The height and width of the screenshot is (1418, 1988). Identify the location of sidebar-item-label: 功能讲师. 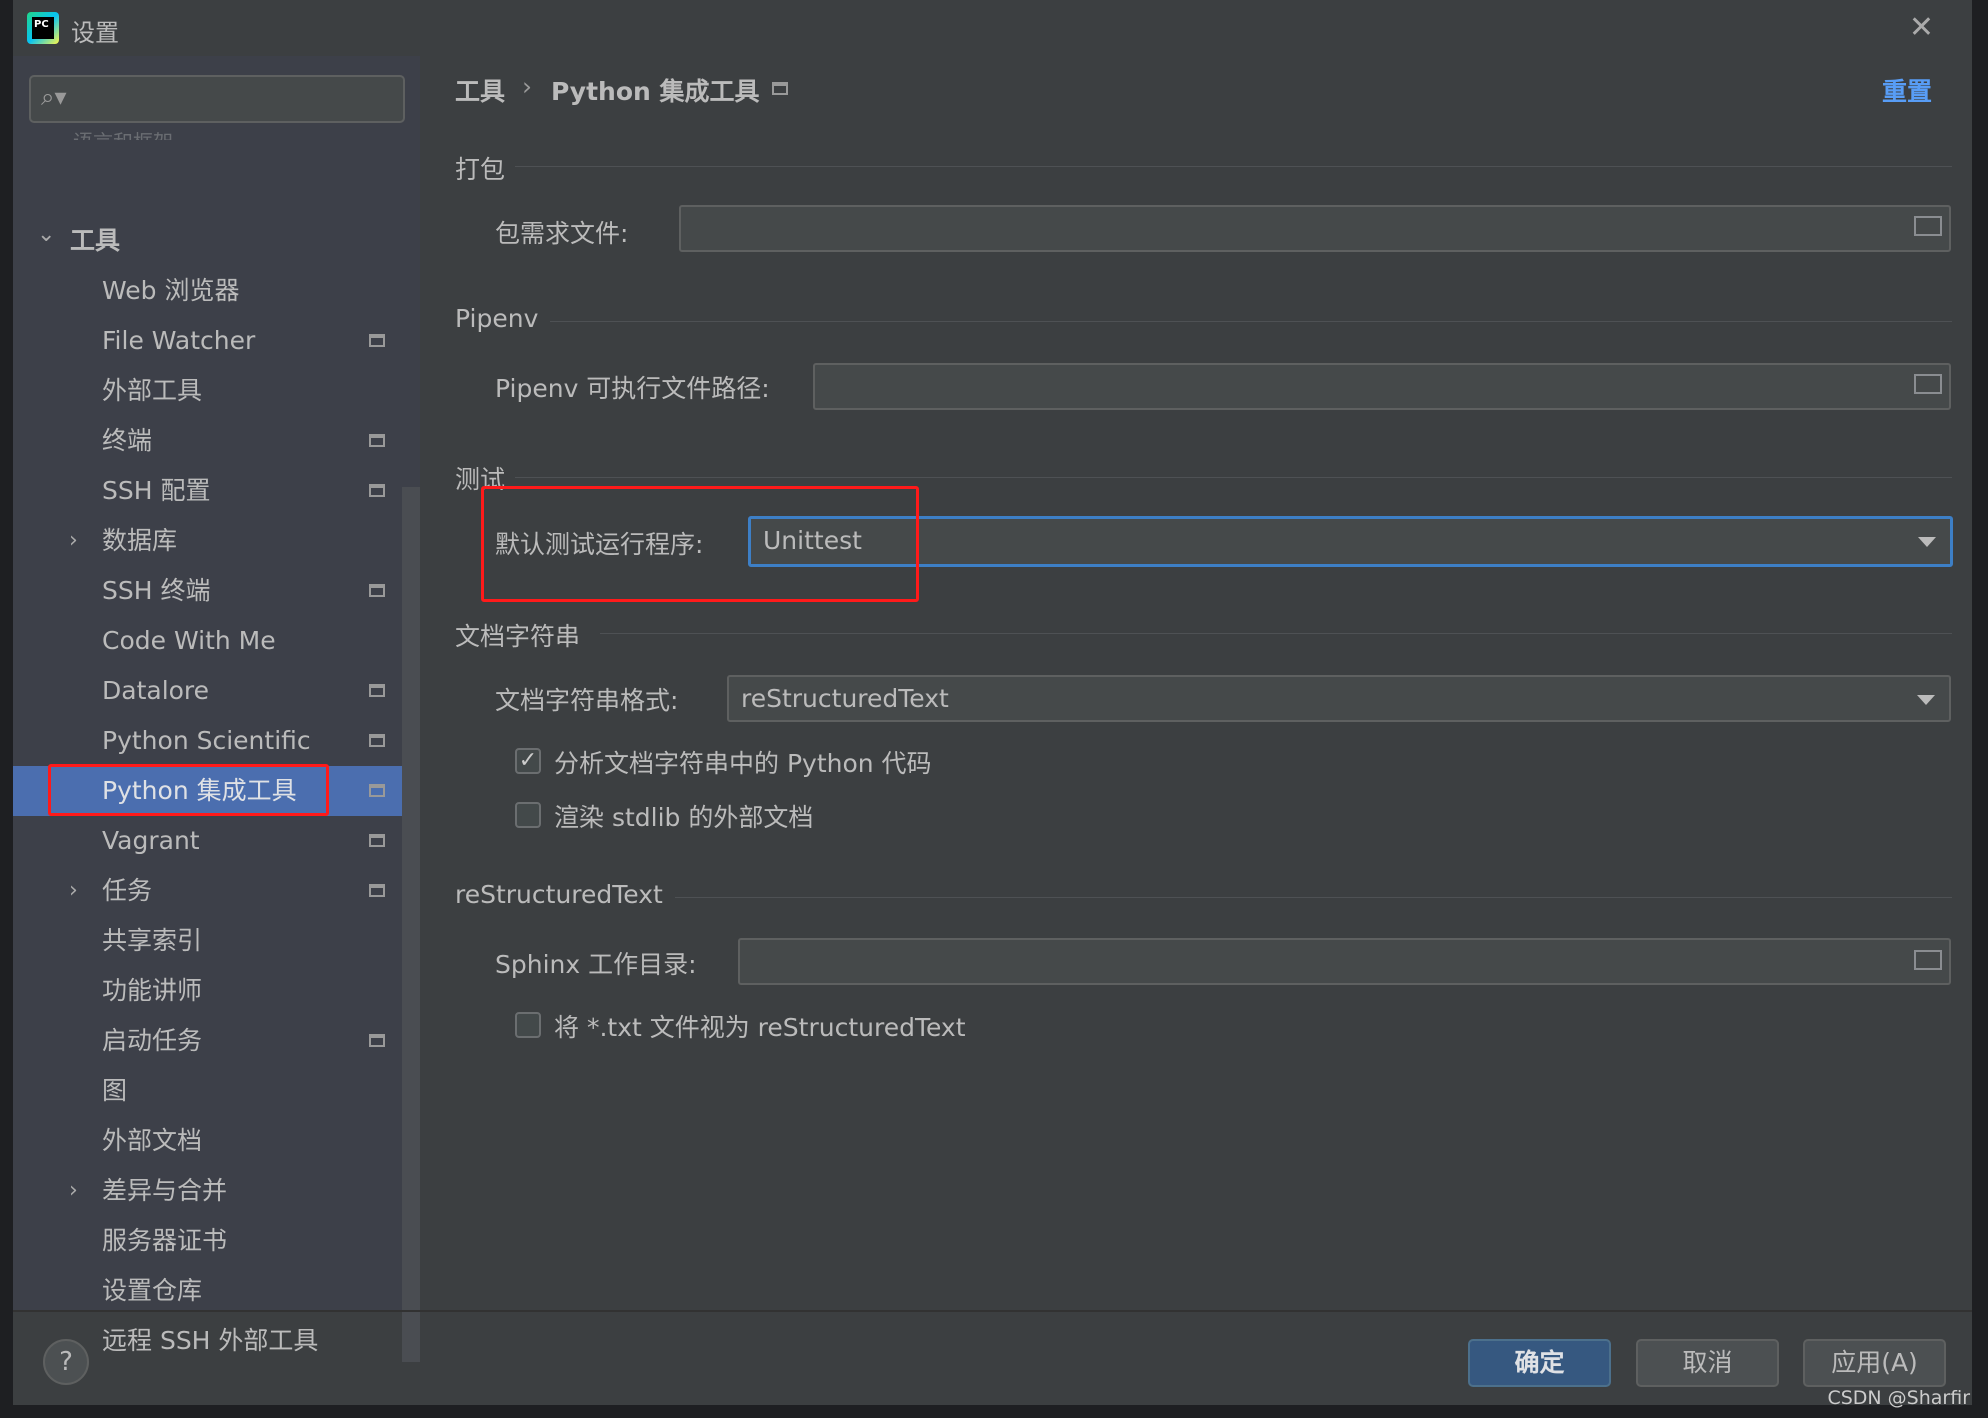
(152, 990).